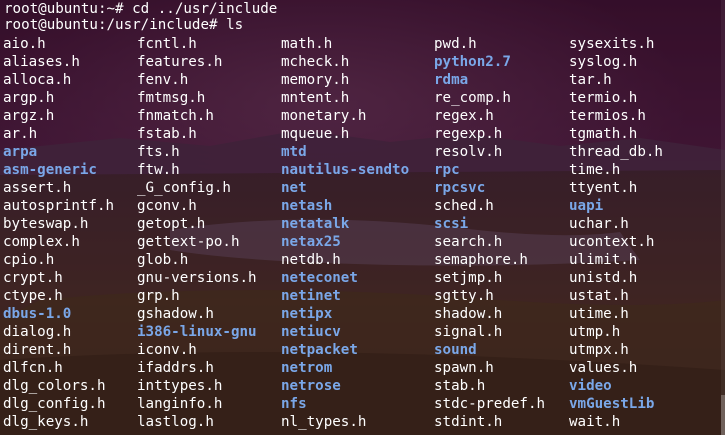 This screenshot has height=435, width=725. I want to click on file-entry: regex.h, so click(464, 116).